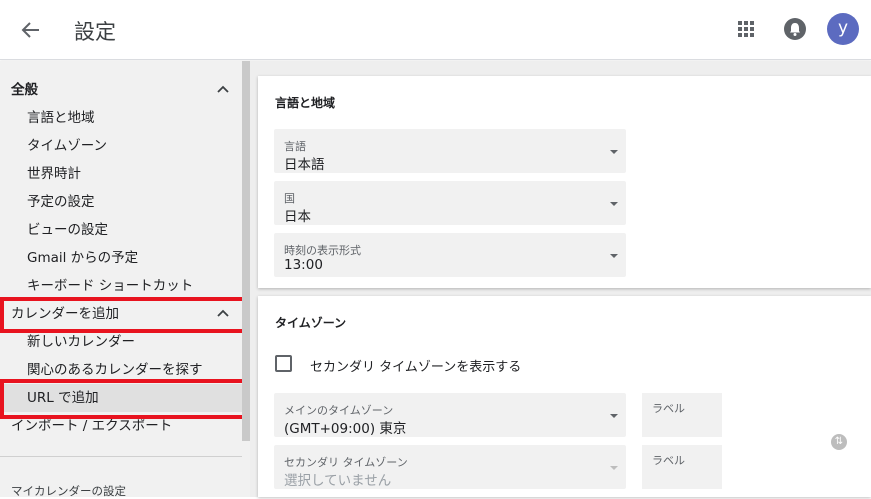  What do you see at coordinates (450, 415) in the screenshot?
I see `primary-timezone-select: メインのタイムゾーン (GMT+09:00) 東京` at bounding box center [450, 415].